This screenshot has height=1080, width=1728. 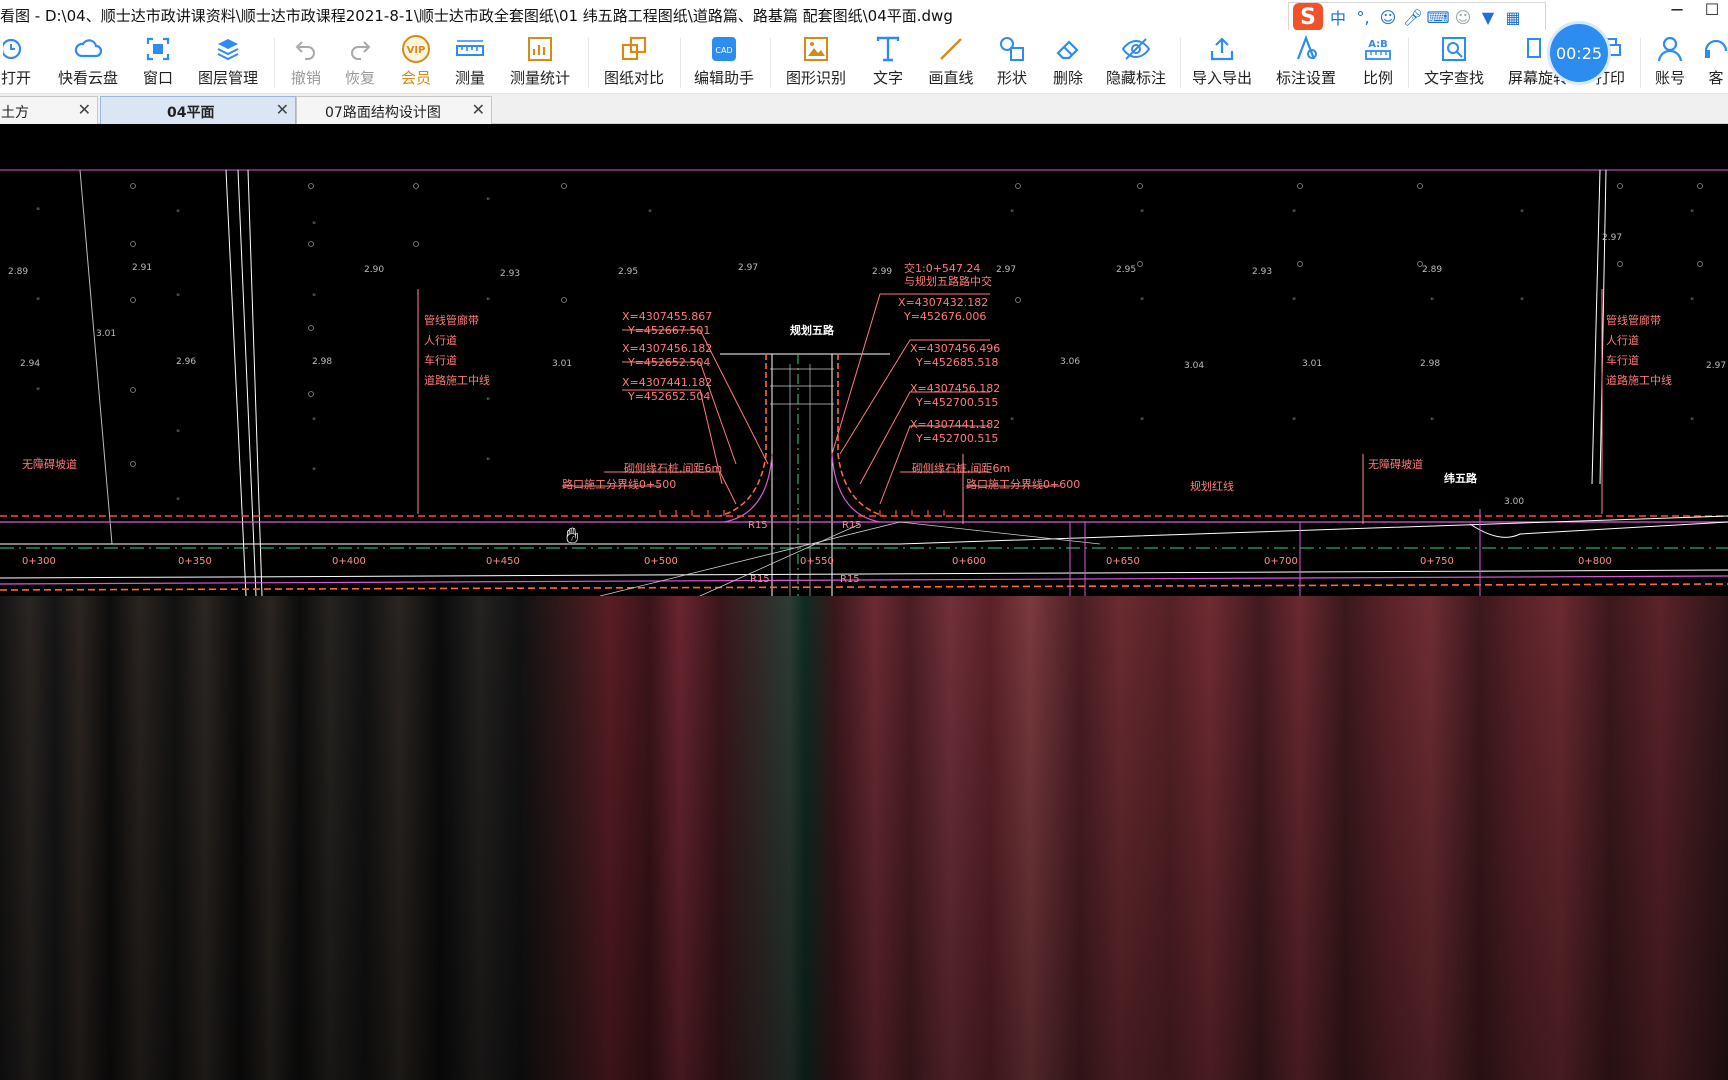 What do you see at coordinates (1488, 17) in the screenshot?
I see `shirt-icon: ▼` at bounding box center [1488, 17].